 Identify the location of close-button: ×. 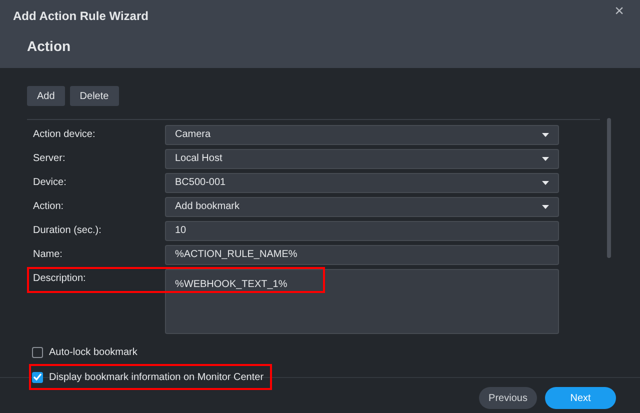
(619, 12).